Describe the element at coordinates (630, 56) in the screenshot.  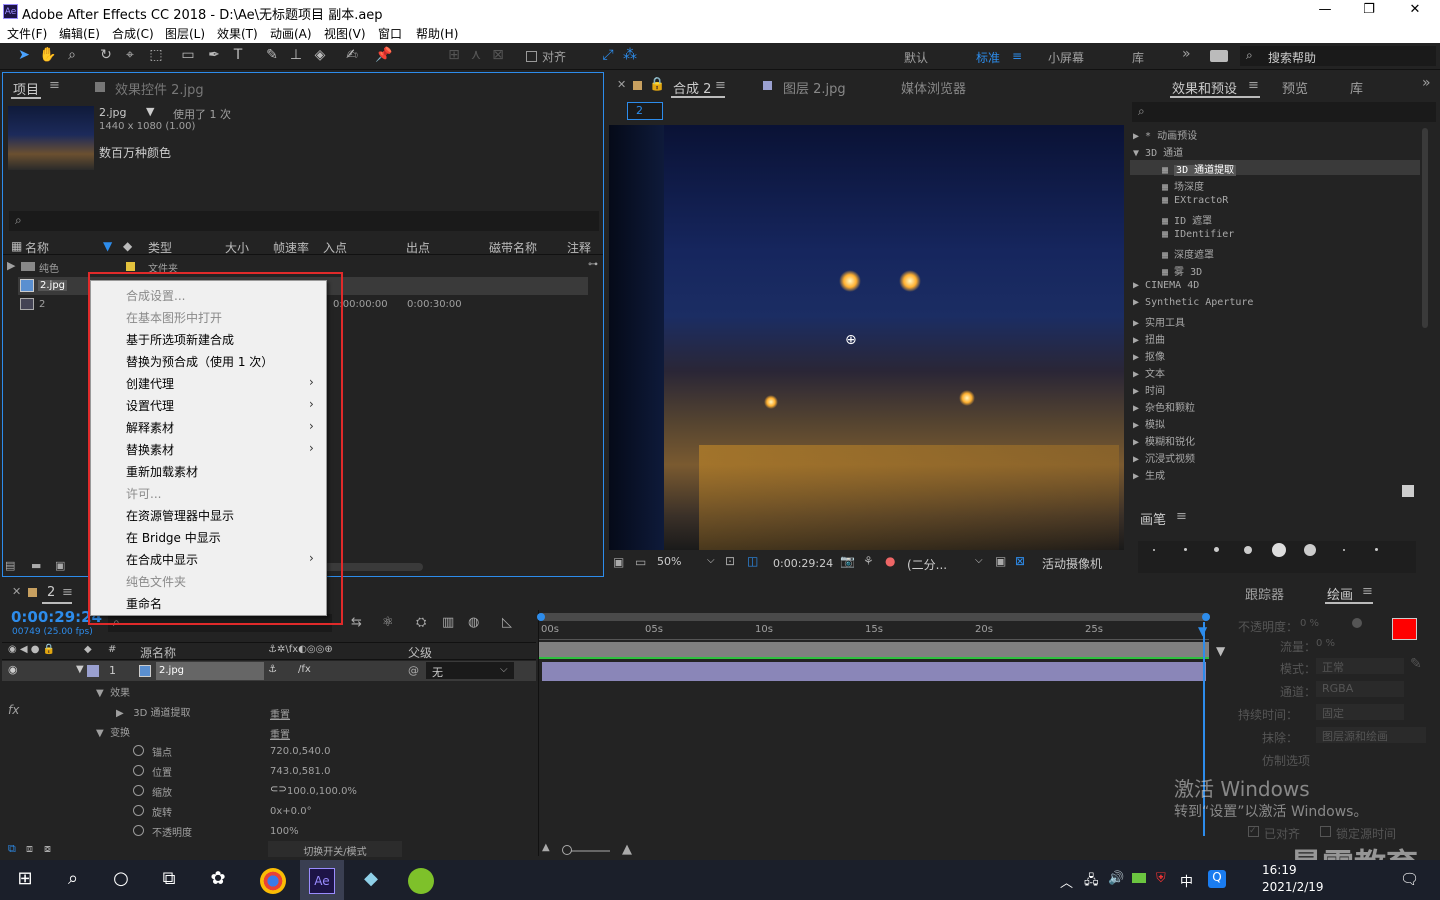
I see `snap-options-icon: ⁂` at that location.